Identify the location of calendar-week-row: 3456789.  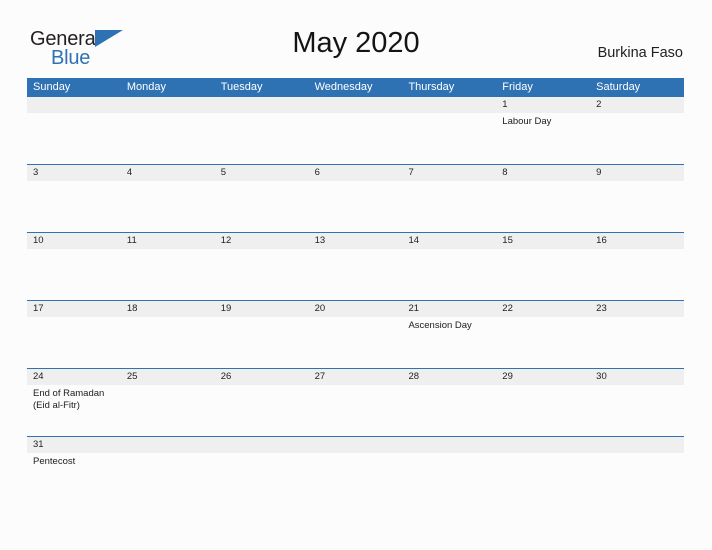
(356, 198).